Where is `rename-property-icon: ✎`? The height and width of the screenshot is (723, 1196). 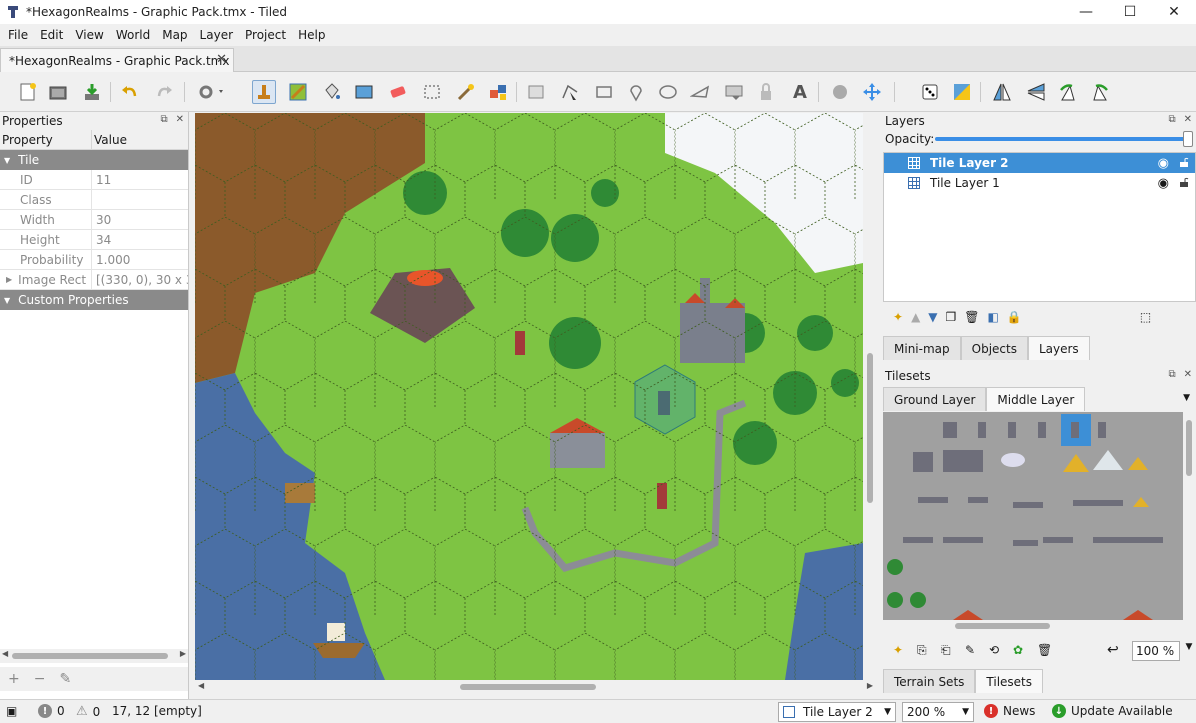 rename-property-icon: ✎ is located at coordinates (65, 679).